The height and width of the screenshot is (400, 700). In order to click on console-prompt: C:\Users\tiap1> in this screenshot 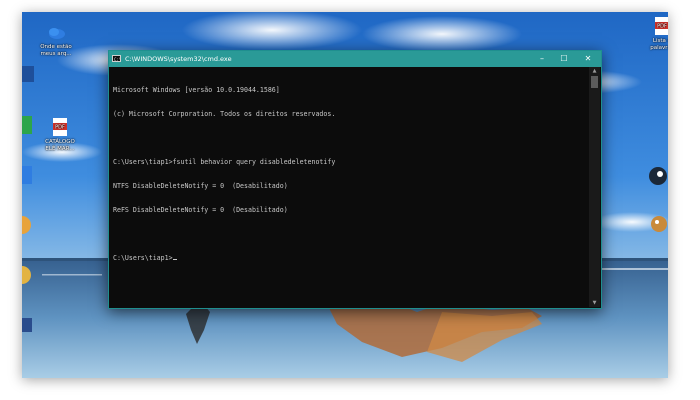, I will do `click(143, 258)`.